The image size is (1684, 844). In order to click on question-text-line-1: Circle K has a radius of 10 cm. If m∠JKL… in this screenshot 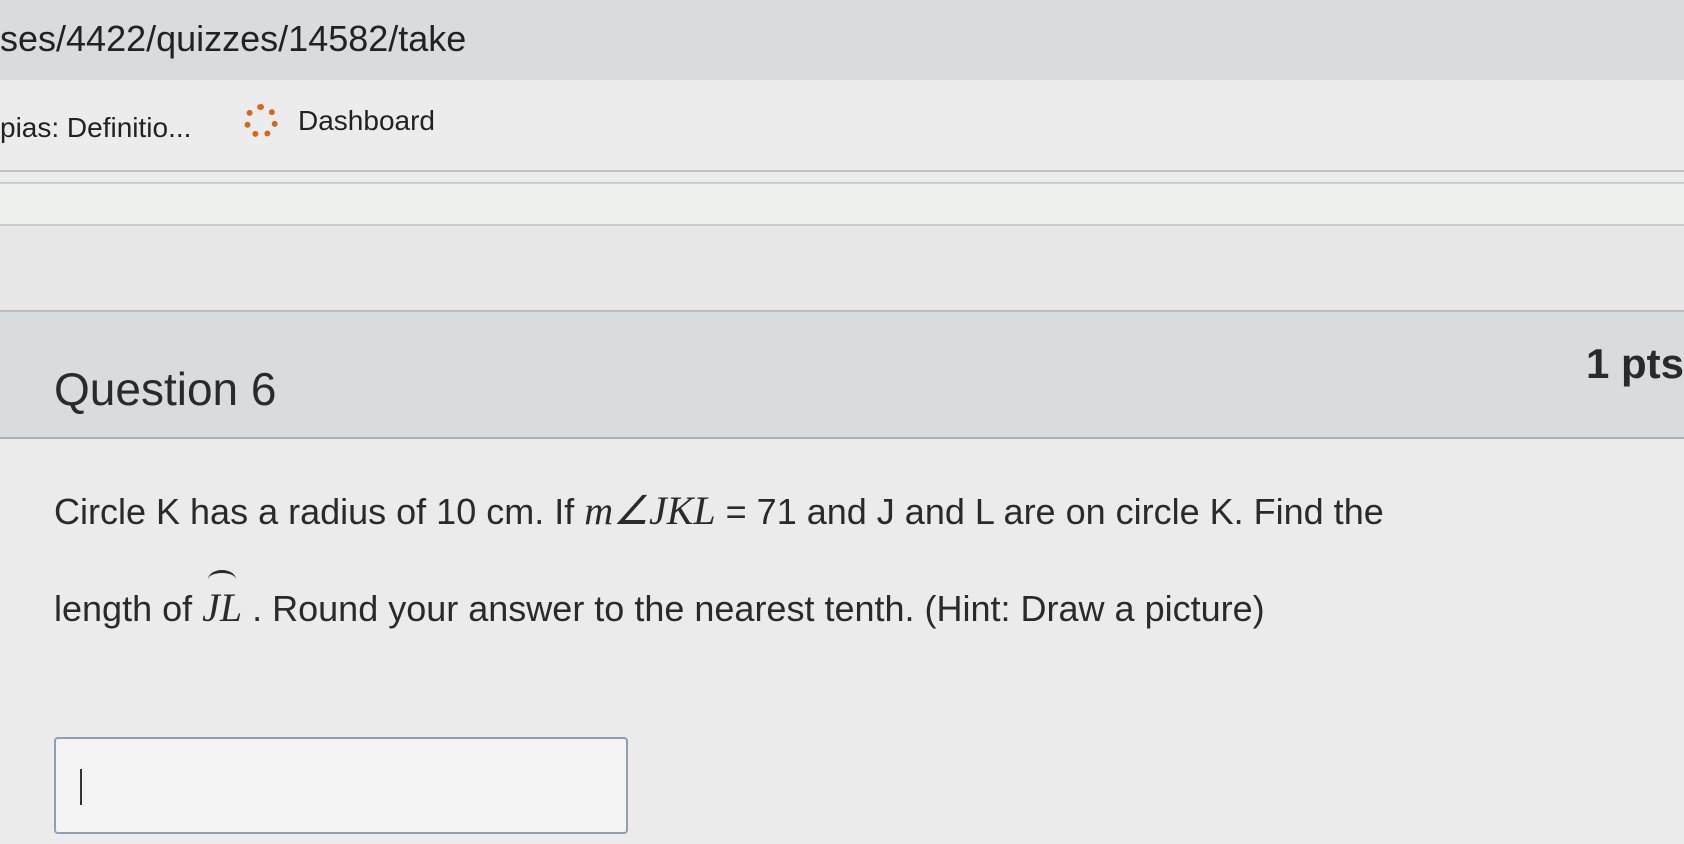, I will do `click(719, 510)`.